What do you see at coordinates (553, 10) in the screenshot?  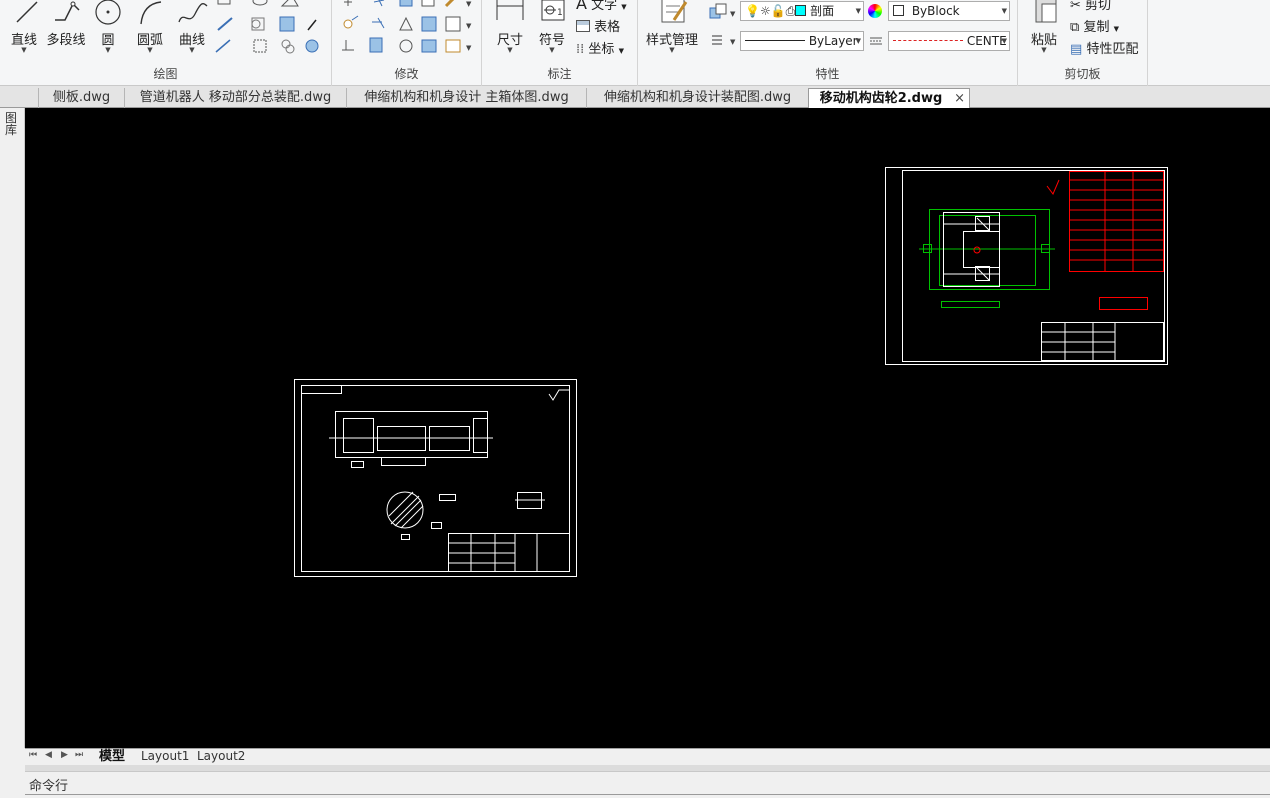 I see `symbol-icon: 1` at bounding box center [553, 10].